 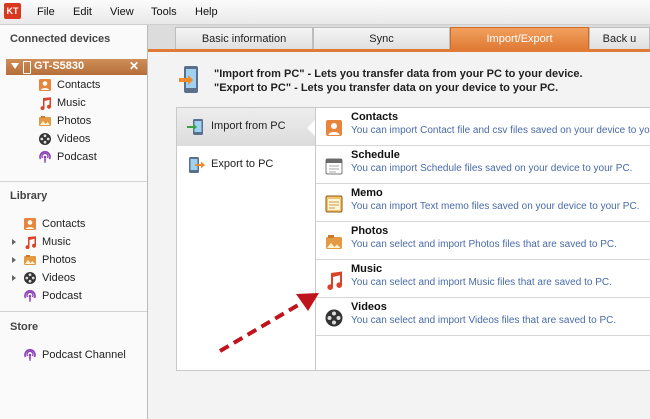 What do you see at coordinates (64, 224) in the screenshot?
I see `library-item-label: Contacts` at bounding box center [64, 224].